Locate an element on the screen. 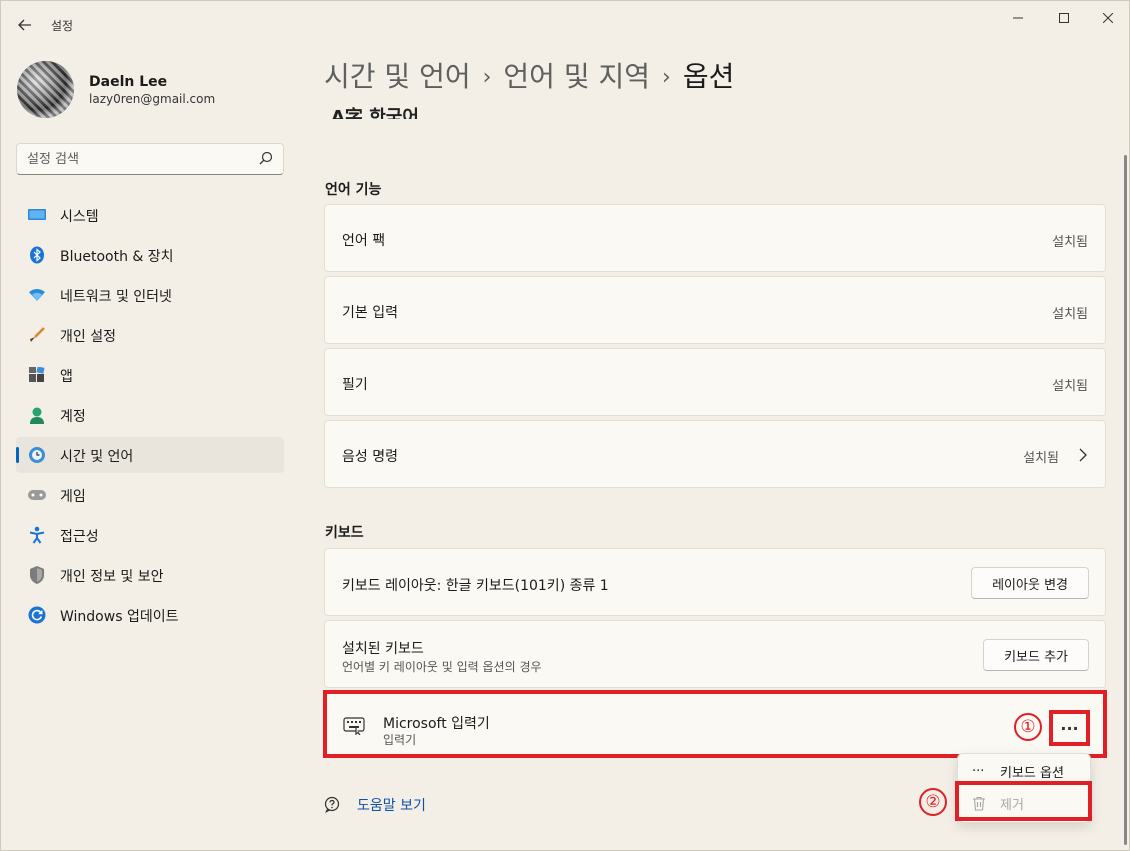 Image resolution: width=1130 pixels, height=851 pixels. maximize-icon is located at coordinates (1064, 18).